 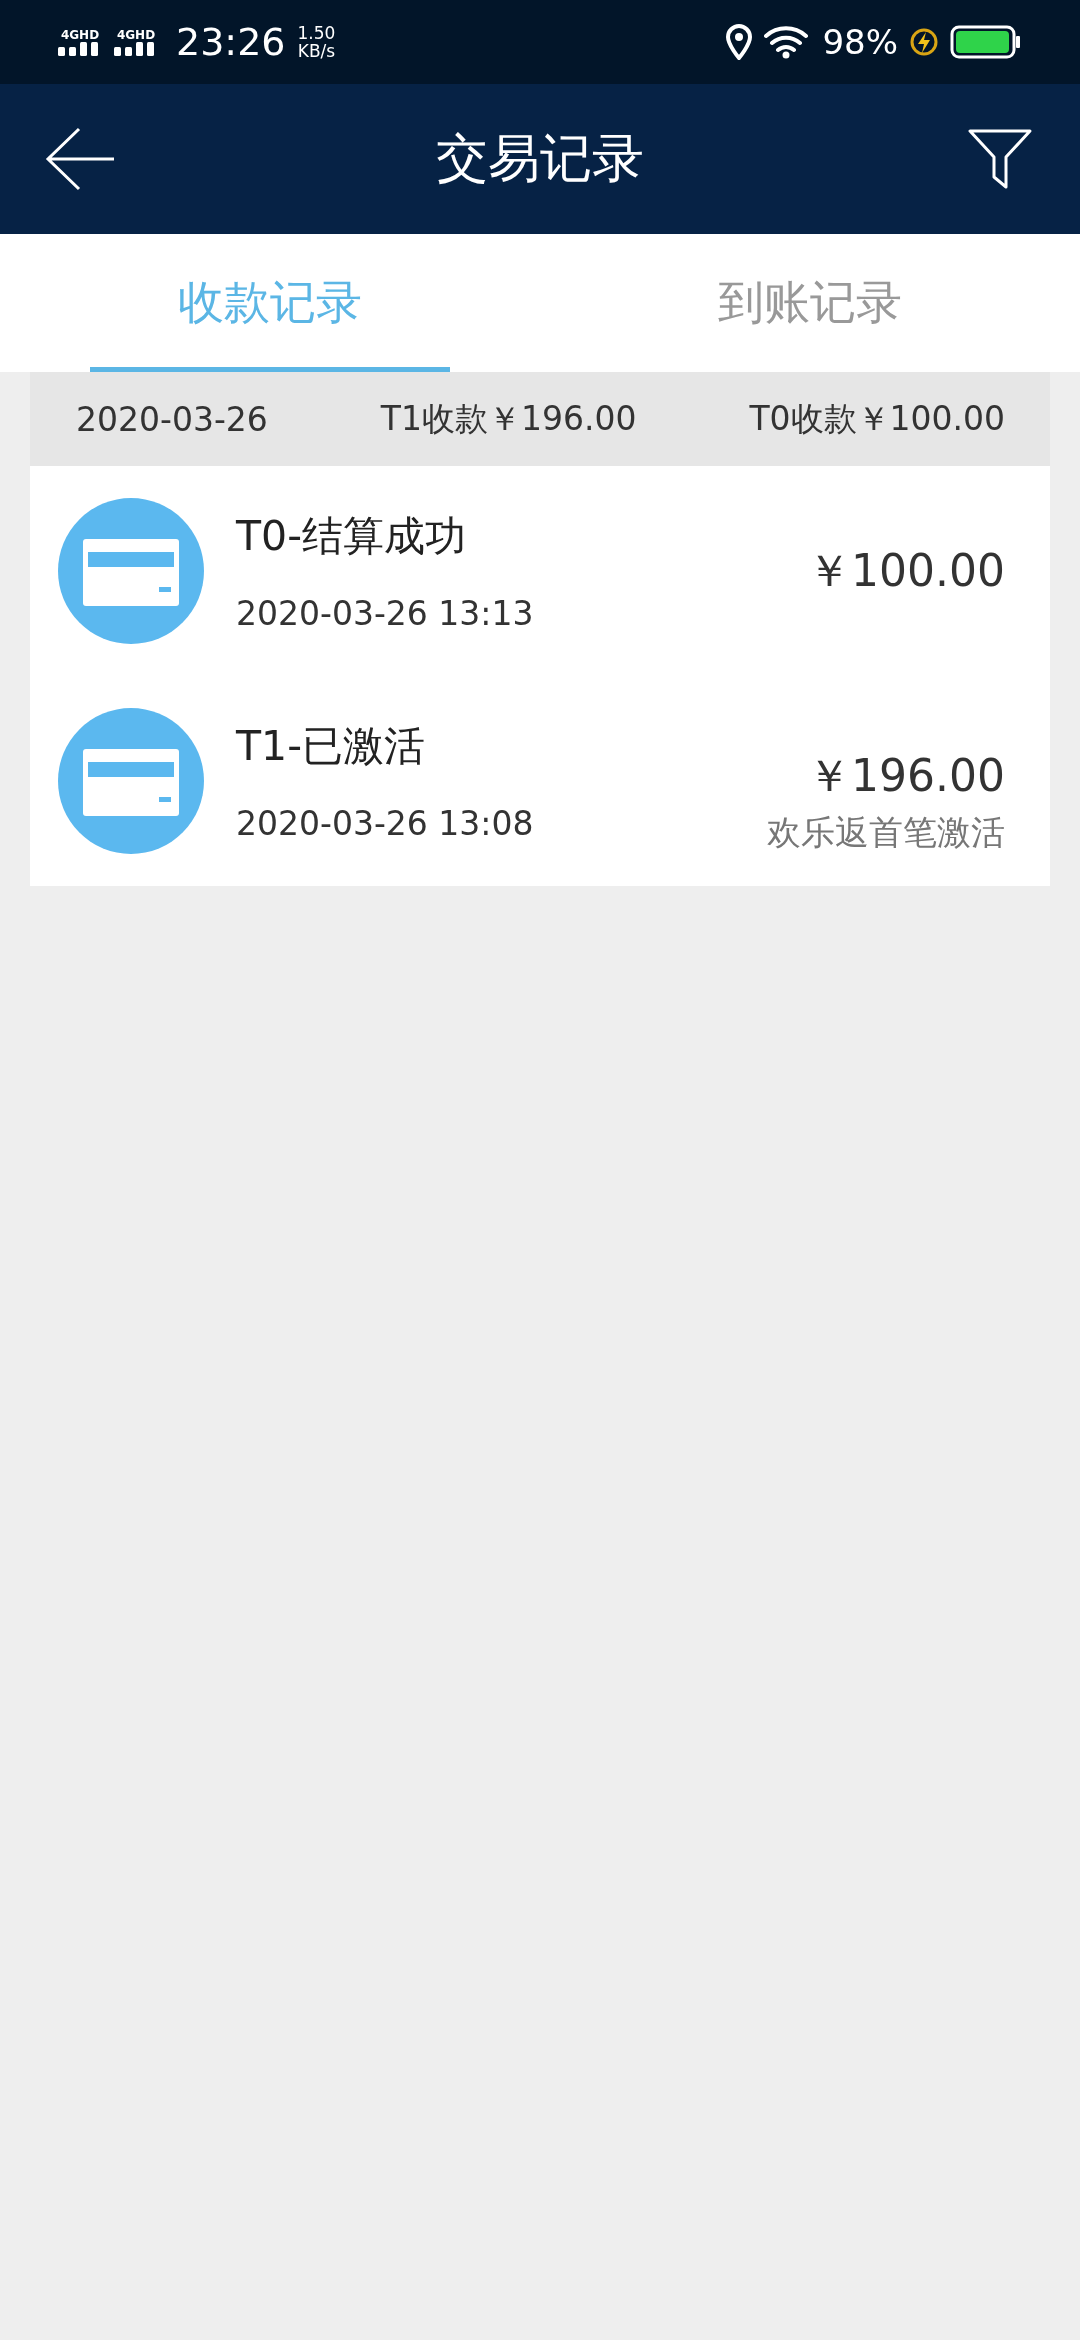 I want to click on transaction-title: T1-已激活, so click(x=331, y=746).